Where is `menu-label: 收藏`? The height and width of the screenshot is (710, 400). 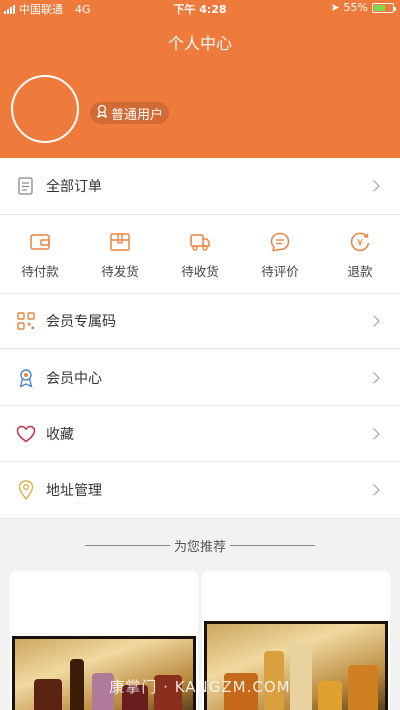 menu-label: 收藏 is located at coordinates (60, 434).